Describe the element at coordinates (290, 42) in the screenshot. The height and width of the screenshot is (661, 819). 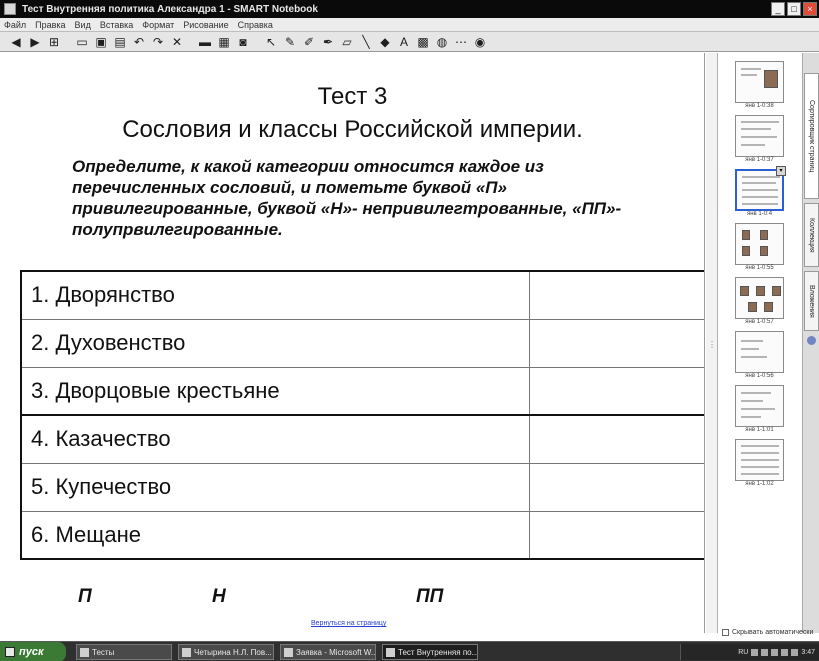
I see `pen-icon: ✎` at that location.